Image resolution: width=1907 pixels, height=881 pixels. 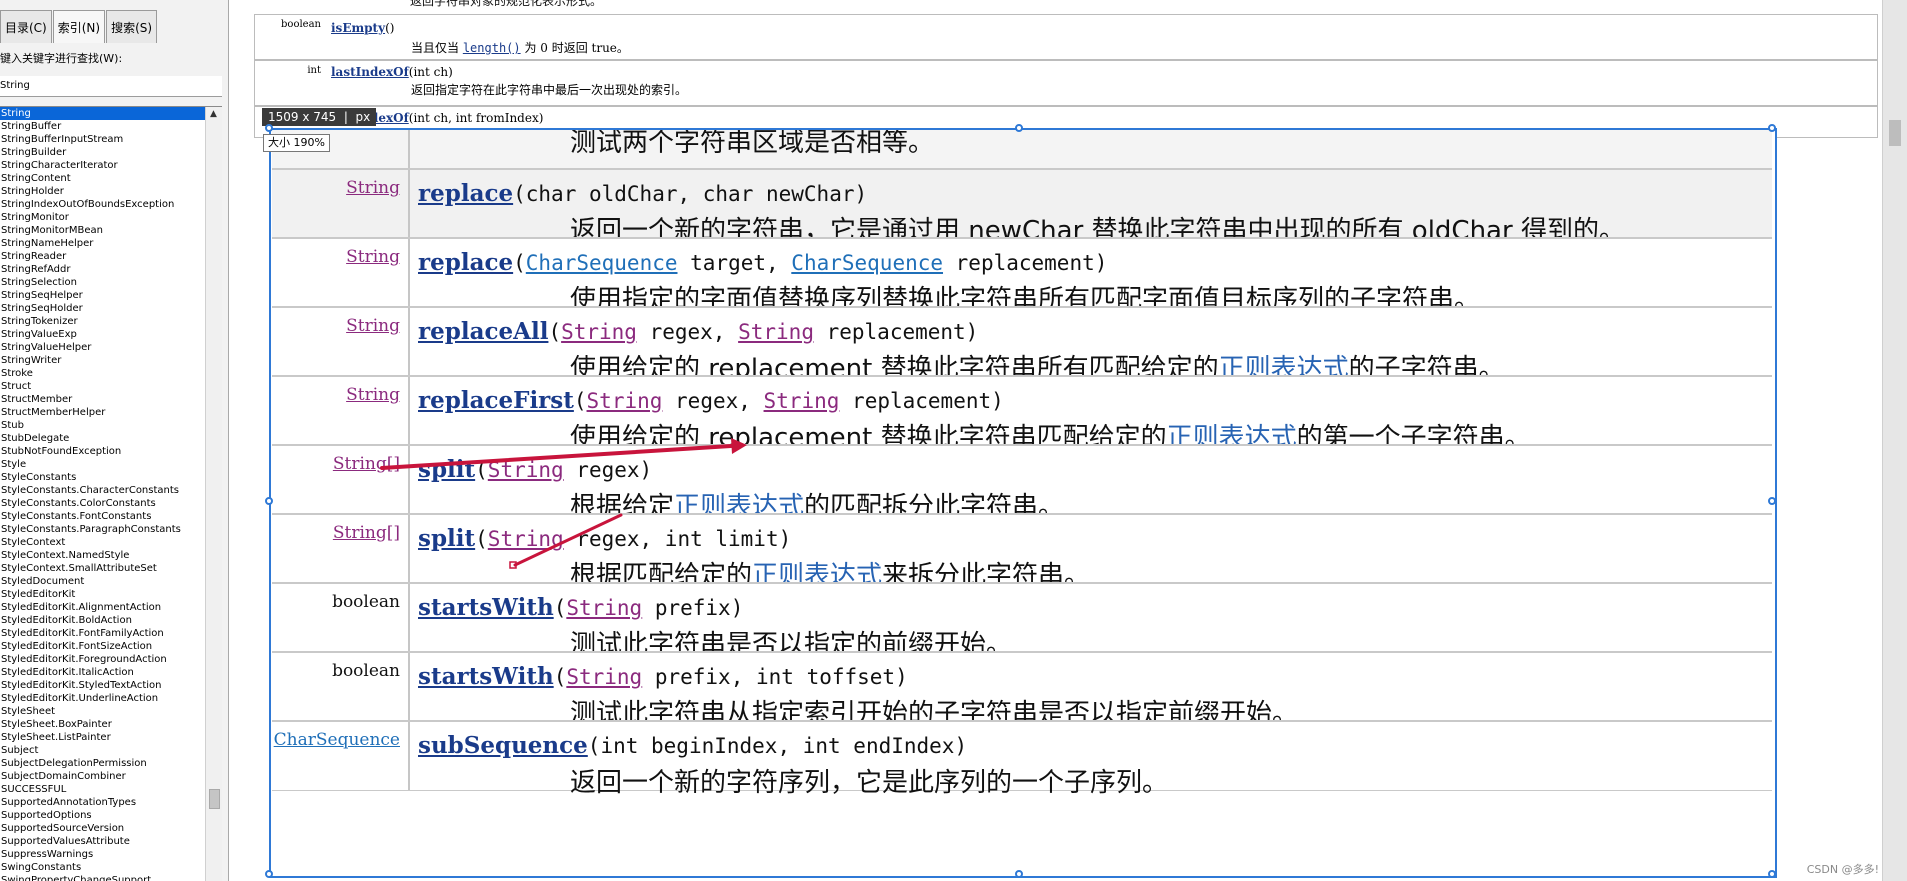 What do you see at coordinates (103, 347) in the screenshot?
I see `index-list-item: StringValueHelper` at bounding box center [103, 347].